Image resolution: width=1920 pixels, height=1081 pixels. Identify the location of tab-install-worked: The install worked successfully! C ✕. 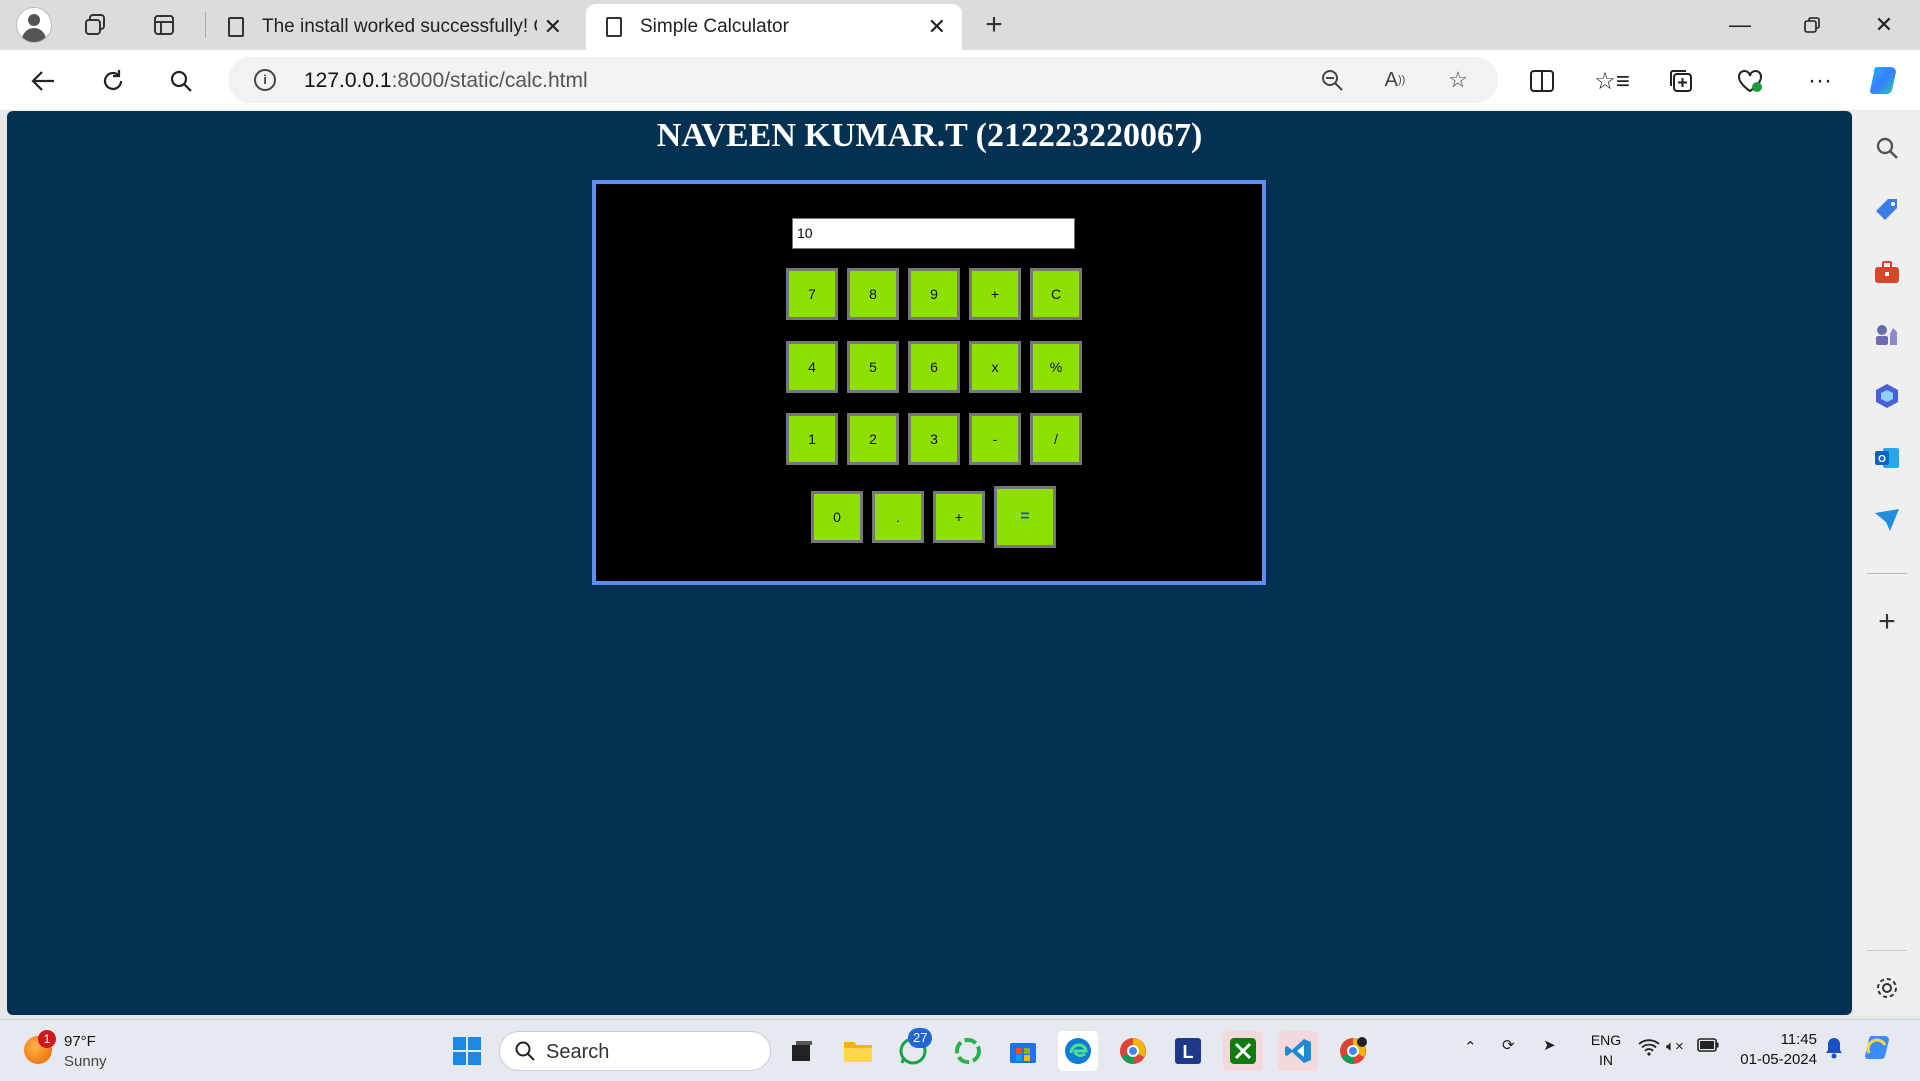
(393, 27).